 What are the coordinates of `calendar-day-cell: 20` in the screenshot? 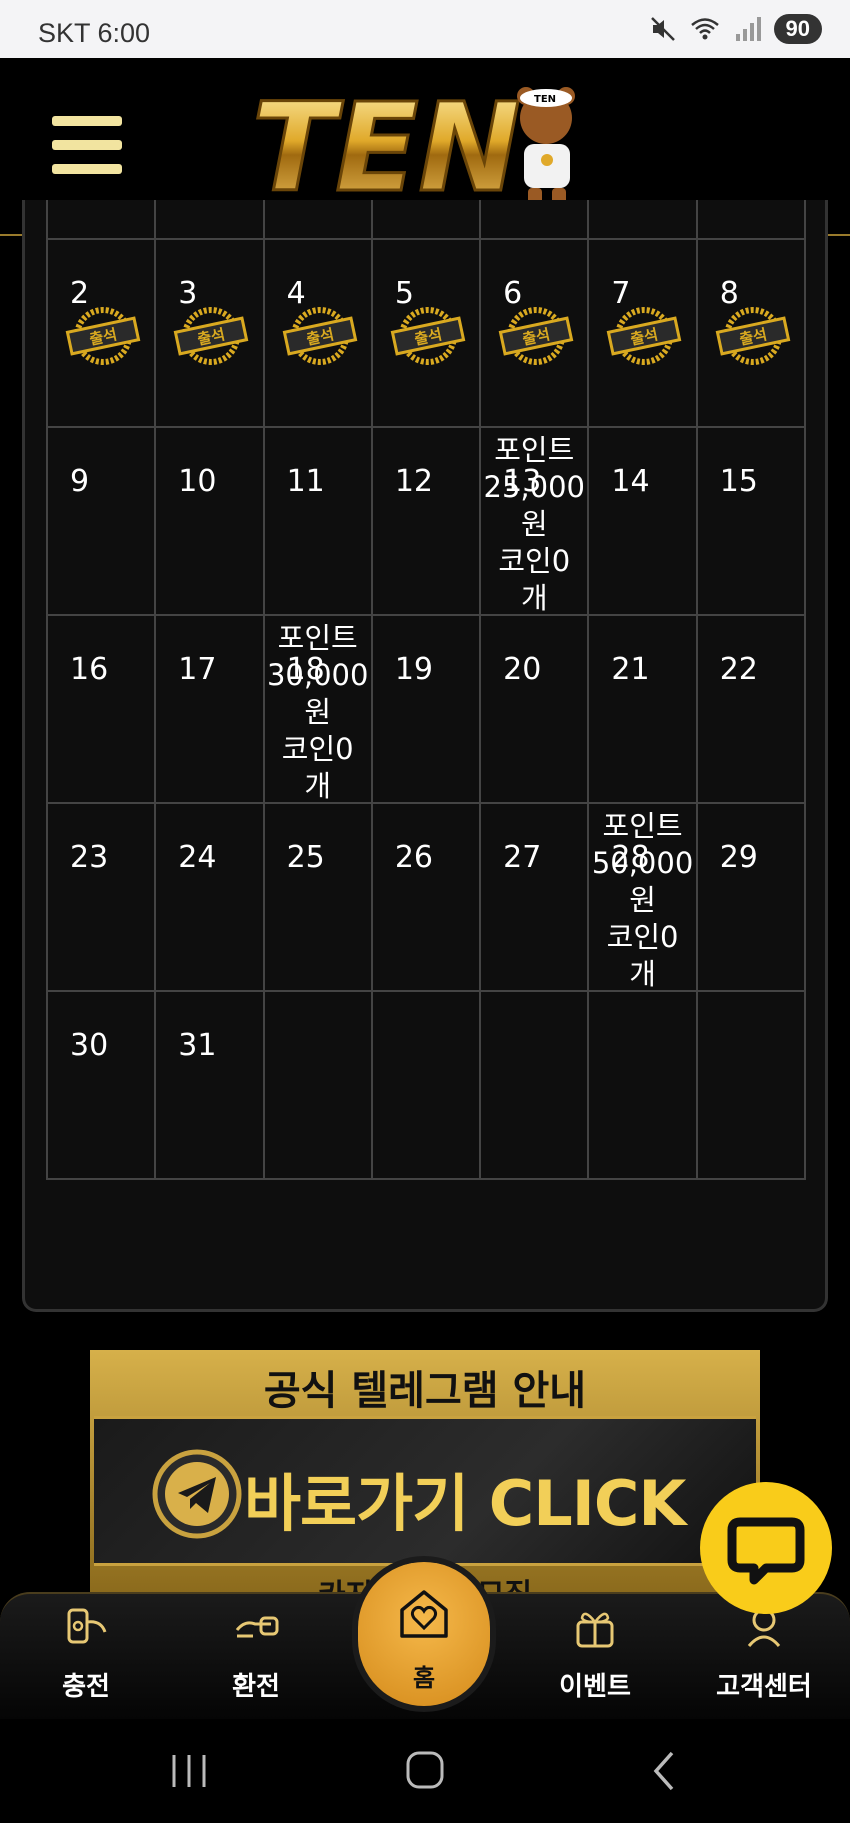 It's located at (535, 710).